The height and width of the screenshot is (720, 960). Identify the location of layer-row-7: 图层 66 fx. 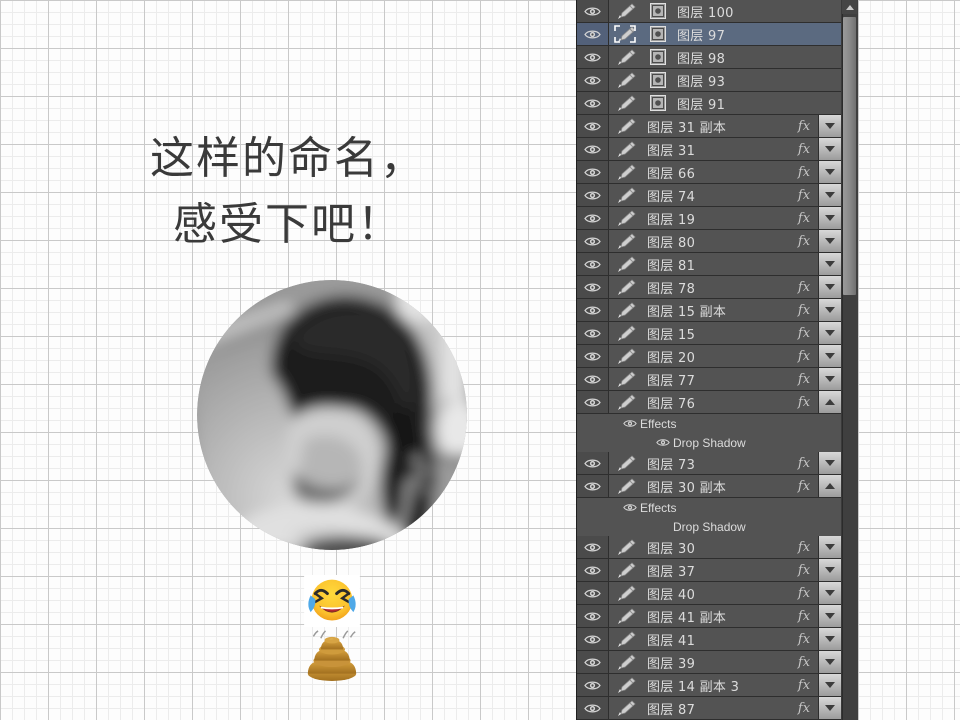
(709, 172).